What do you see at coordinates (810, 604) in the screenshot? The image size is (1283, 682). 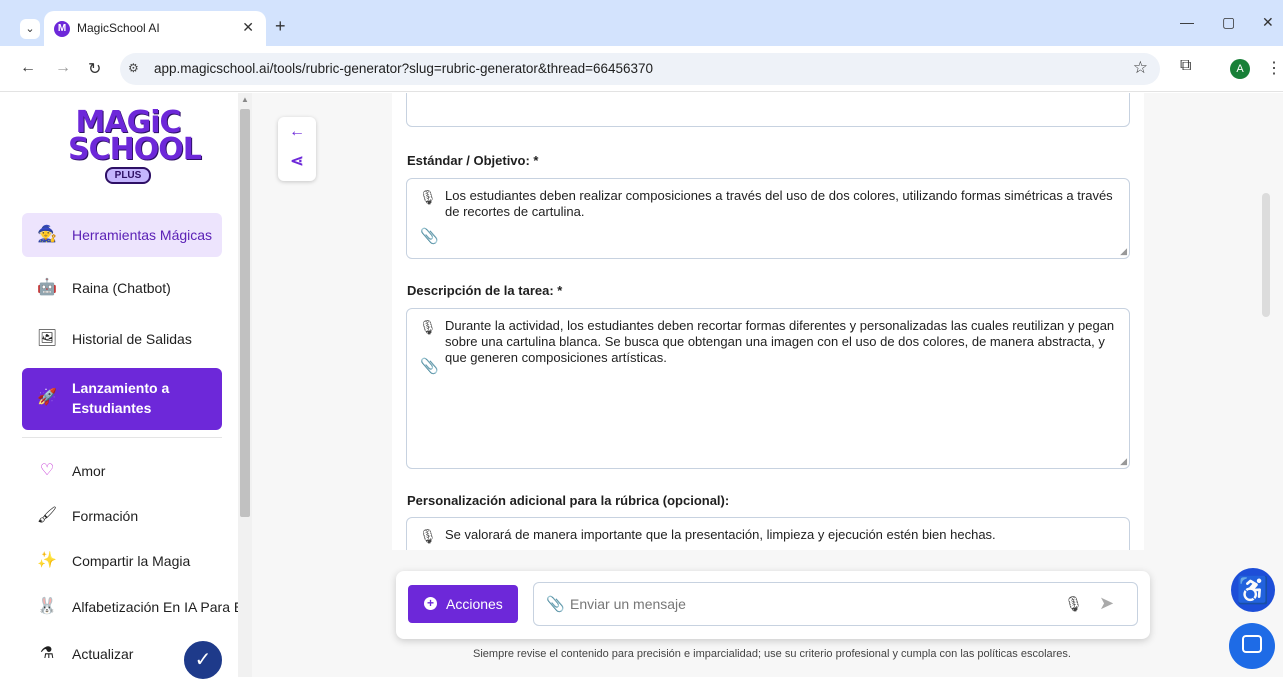 I see `message-input` at bounding box center [810, 604].